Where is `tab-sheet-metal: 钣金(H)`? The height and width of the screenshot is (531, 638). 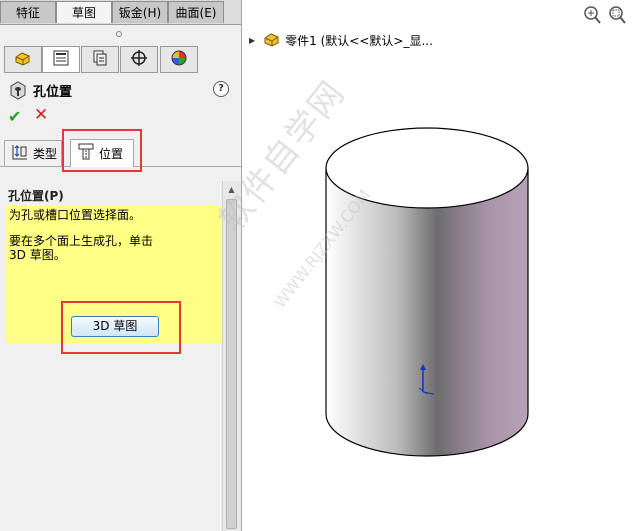
tab-sheet-metal: 钣金(H) is located at coordinates (140, 12).